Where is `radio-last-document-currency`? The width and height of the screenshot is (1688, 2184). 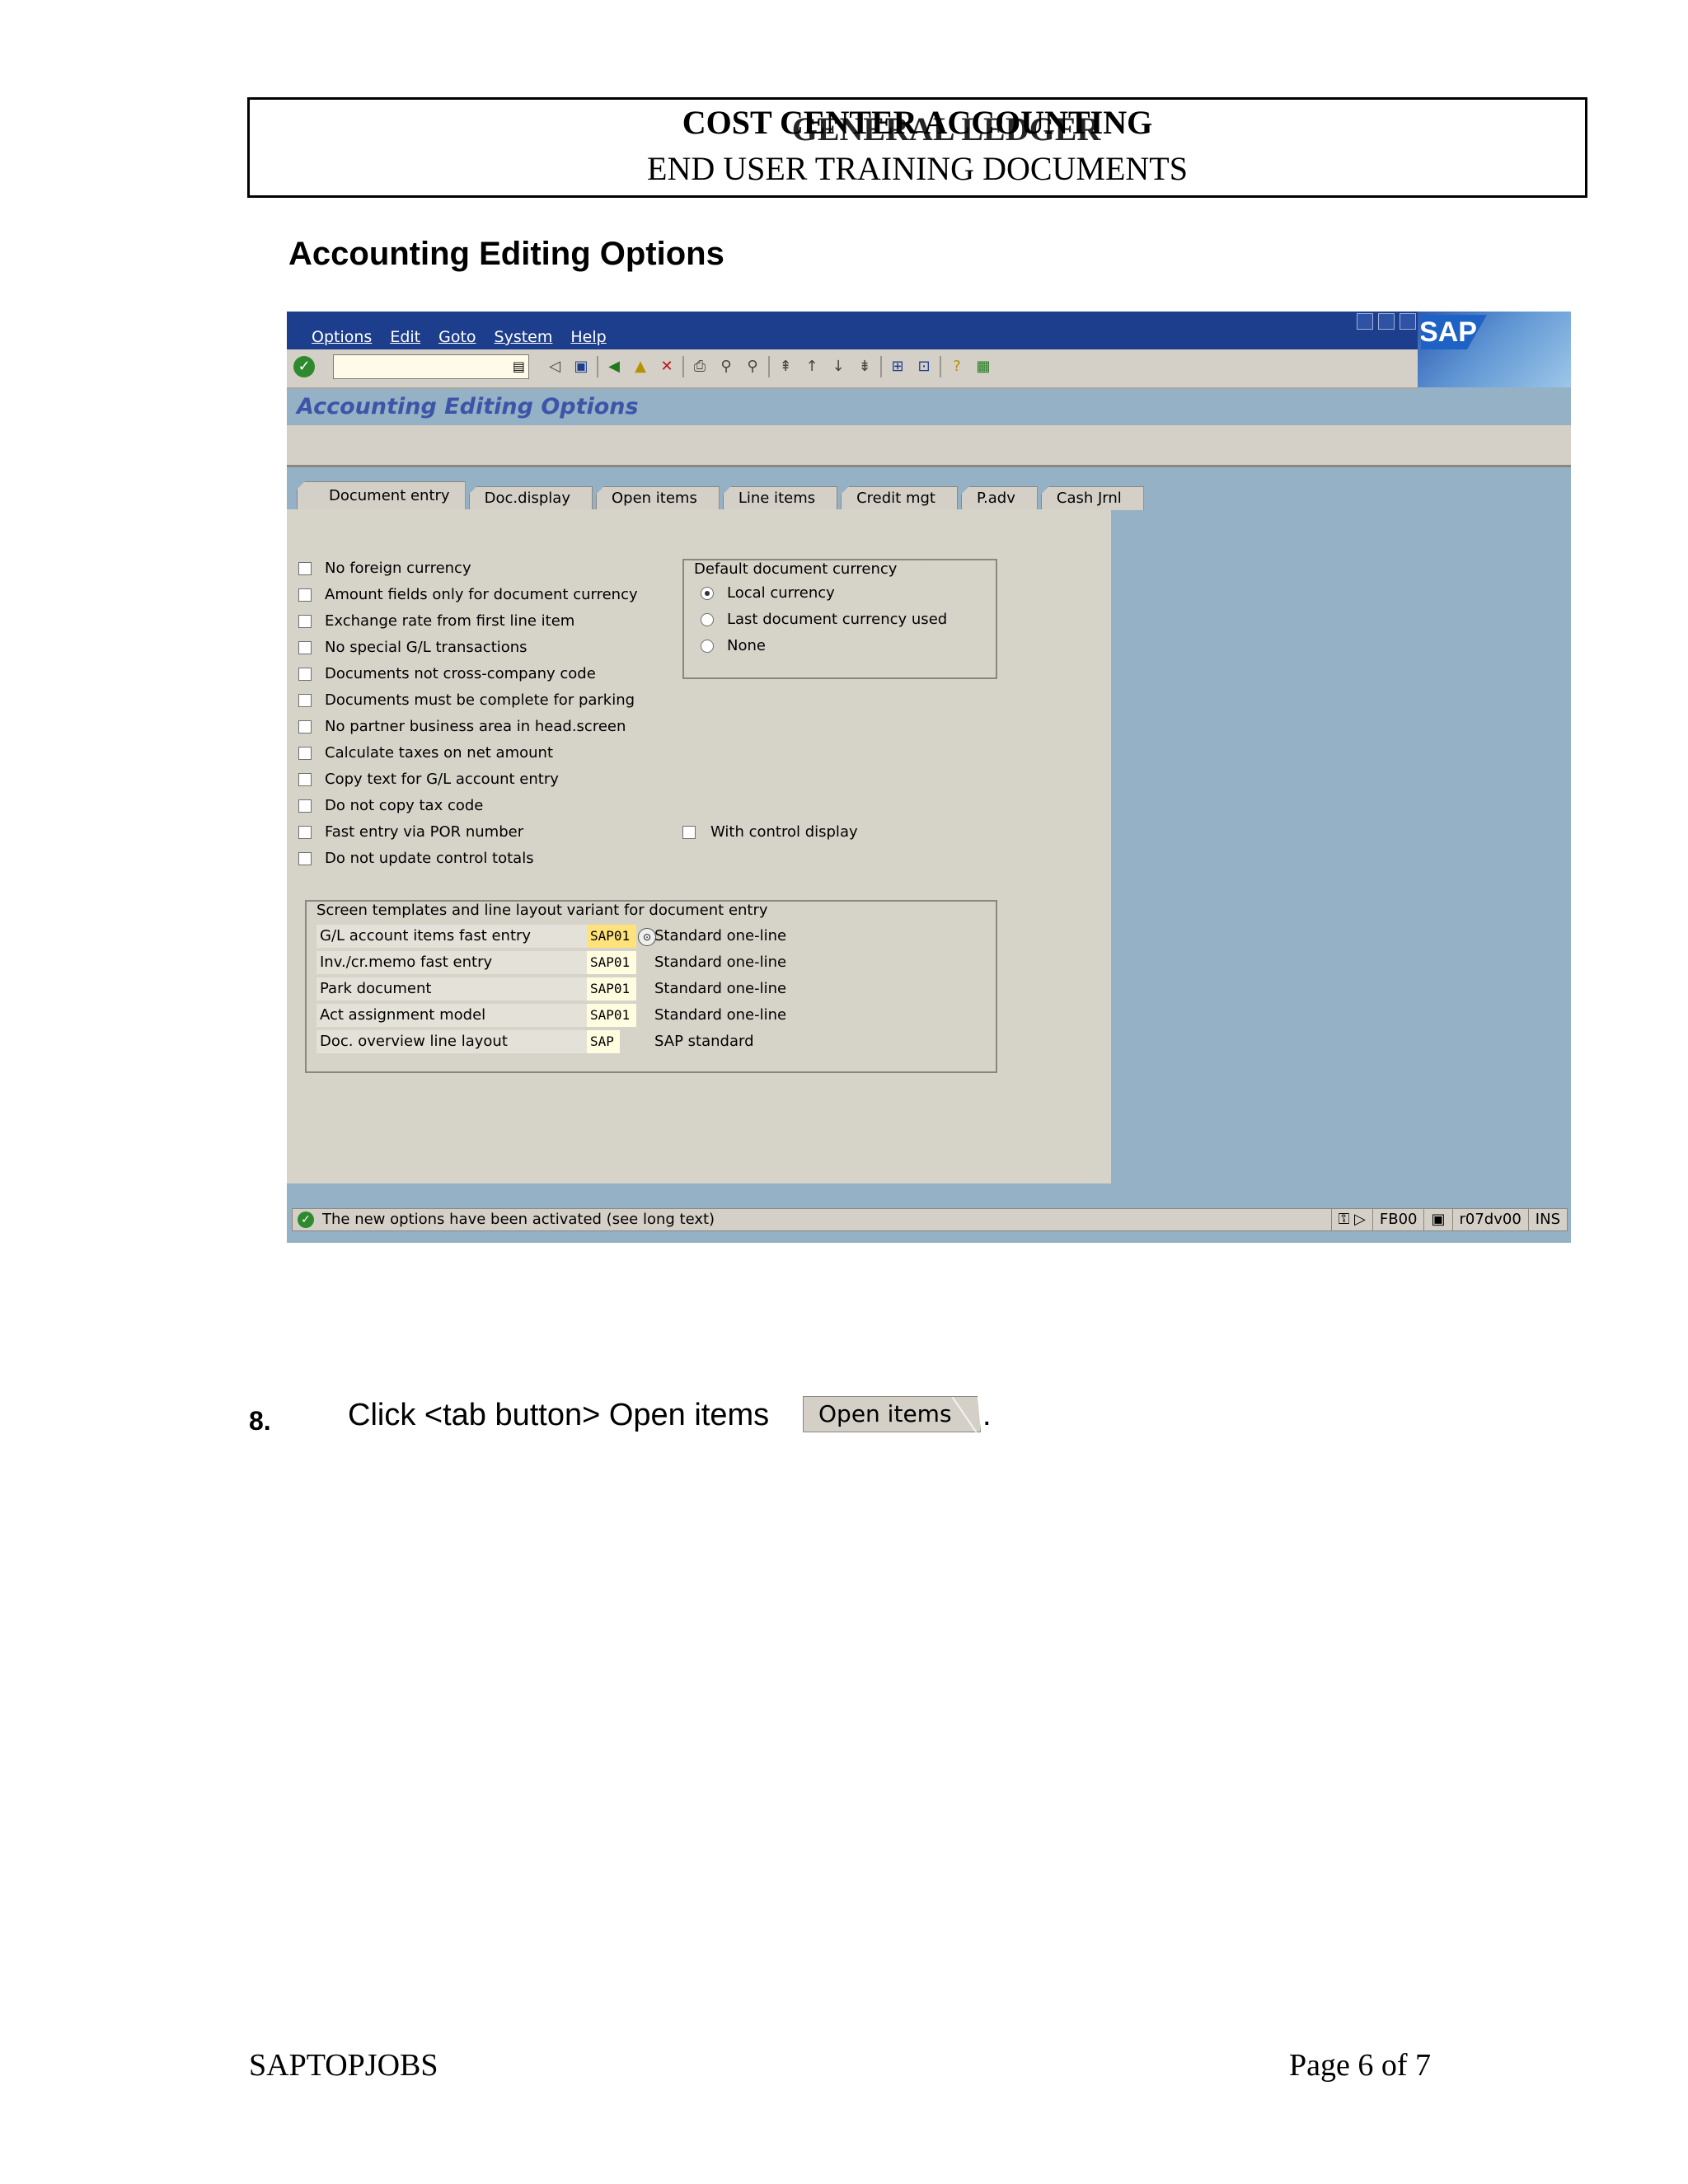 radio-last-document-currency is located at coordinates (708, 619).